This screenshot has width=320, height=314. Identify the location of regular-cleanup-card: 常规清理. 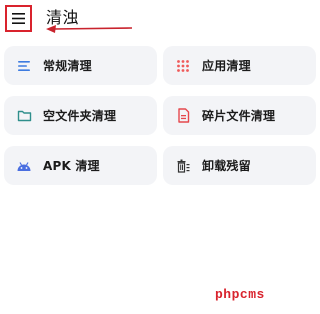
(80, 65).